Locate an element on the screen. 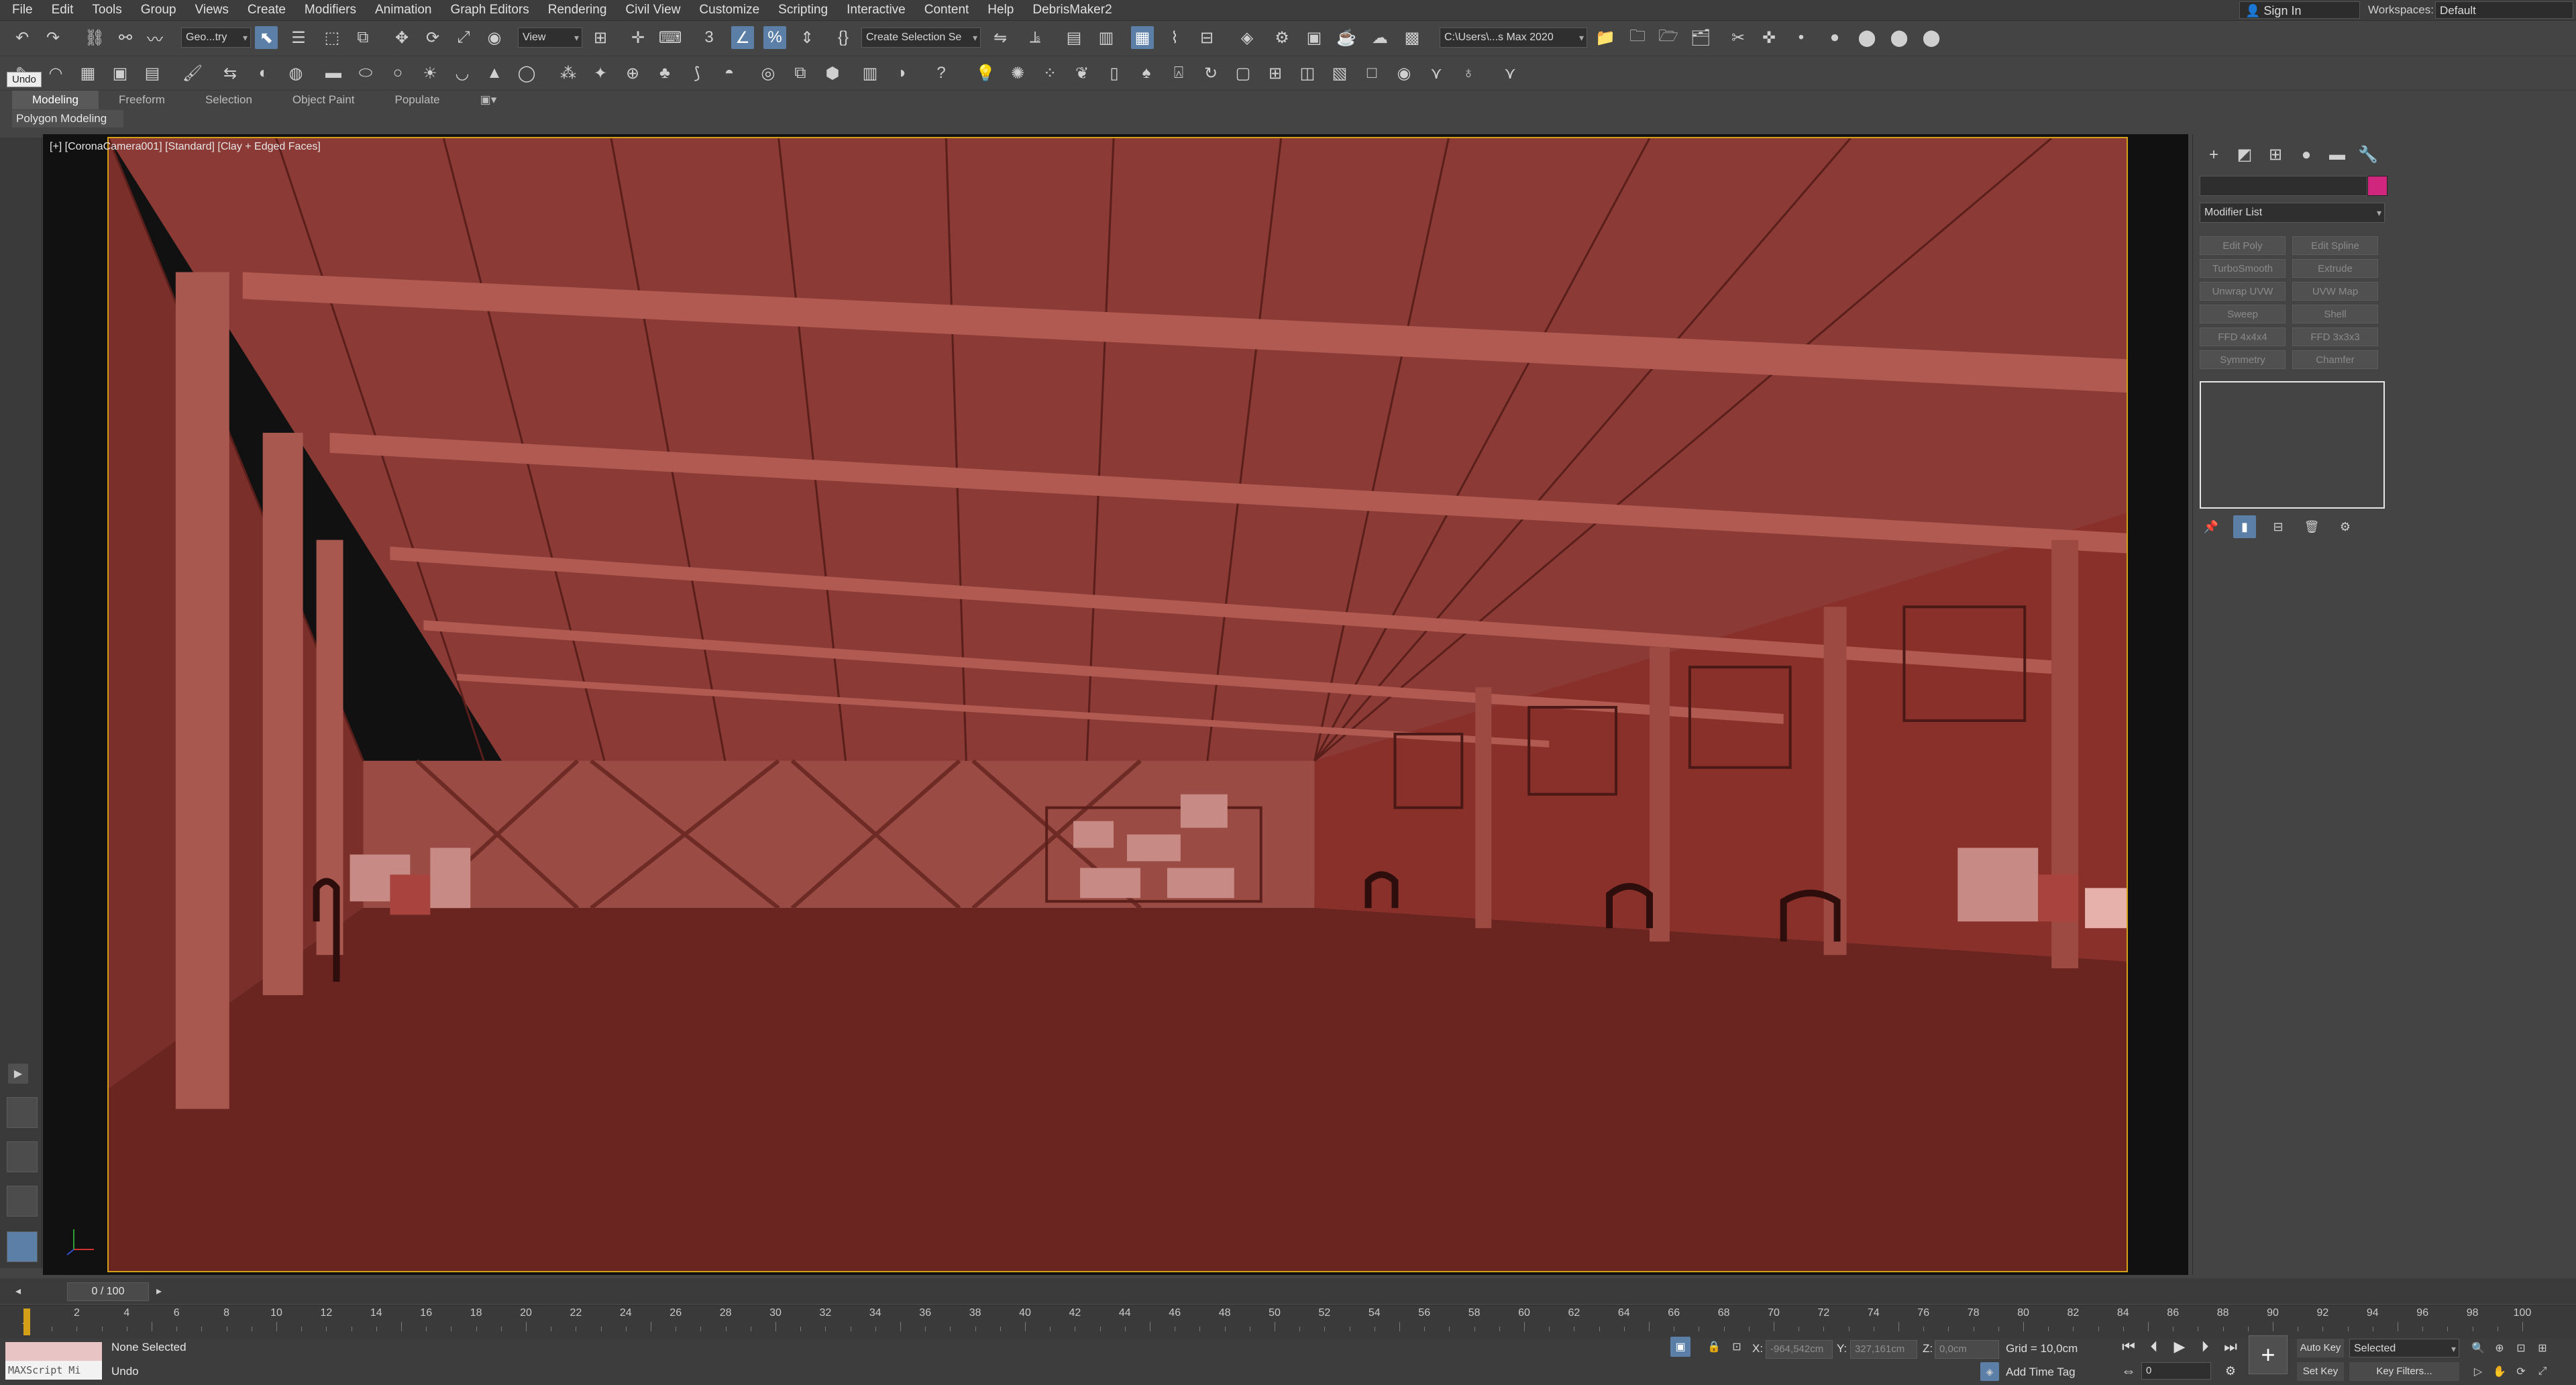 This screenshot has height=1385, width=2576. globe-icon: ◎ is located at coordinates (768, 73).